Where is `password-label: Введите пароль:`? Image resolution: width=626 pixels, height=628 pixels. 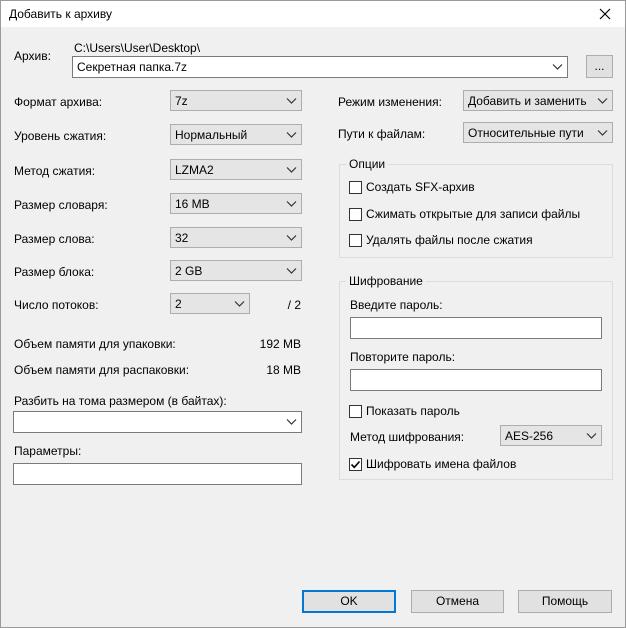
password-label: Введите пароль: is located at coordinates (396, 305).